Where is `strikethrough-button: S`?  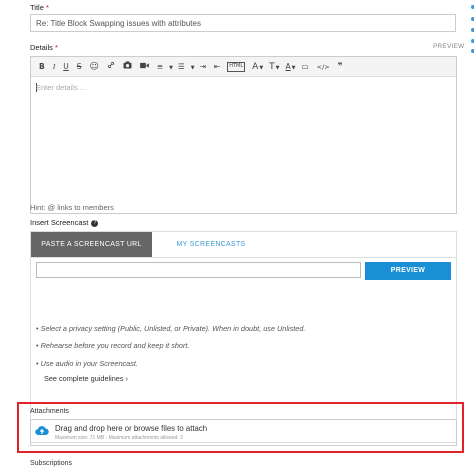
strikethrough-button: S is located at coordinates (79, 67).